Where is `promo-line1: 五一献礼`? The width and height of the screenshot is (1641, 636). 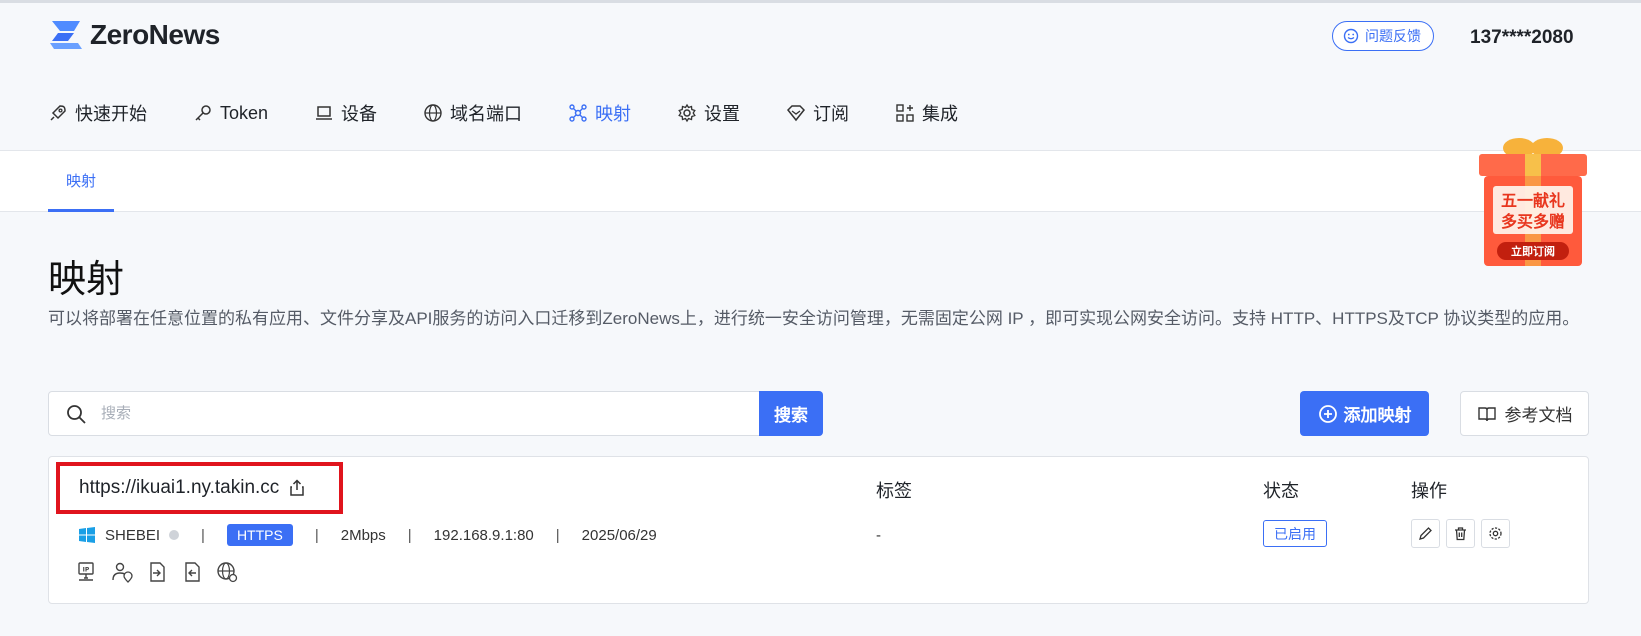
promo-line1: 五一献礼 is located at coordinates (1533, 200).